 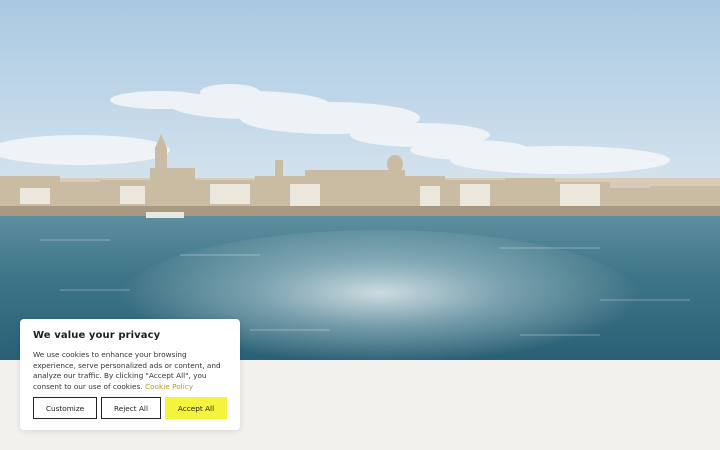 What do you see at coordinates (97, 335) in the screenshot?
I see `cookie-banner-title: We value your privacy` at bounding box center [97, 335].